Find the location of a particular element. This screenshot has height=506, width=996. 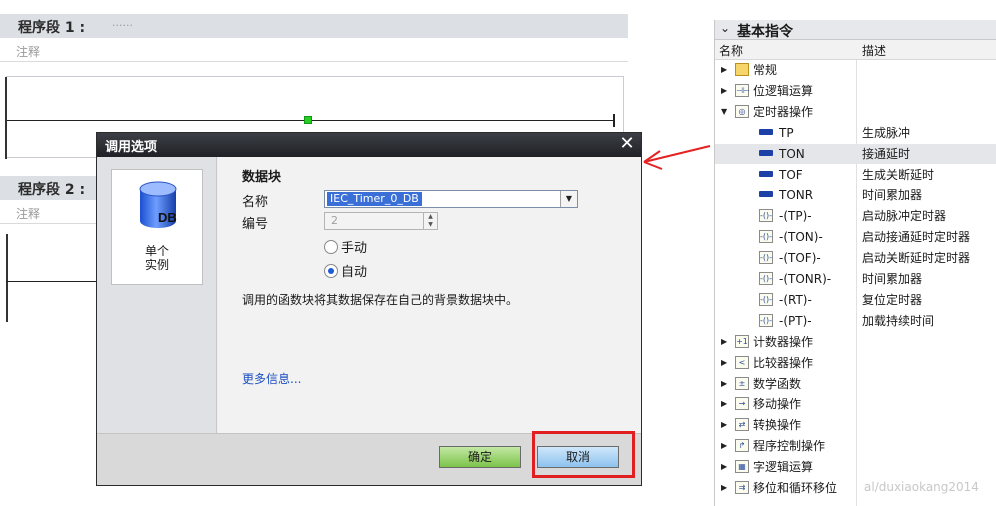

instance-type-pane: DB 单个 实例 is located at coordinates (157, 295).